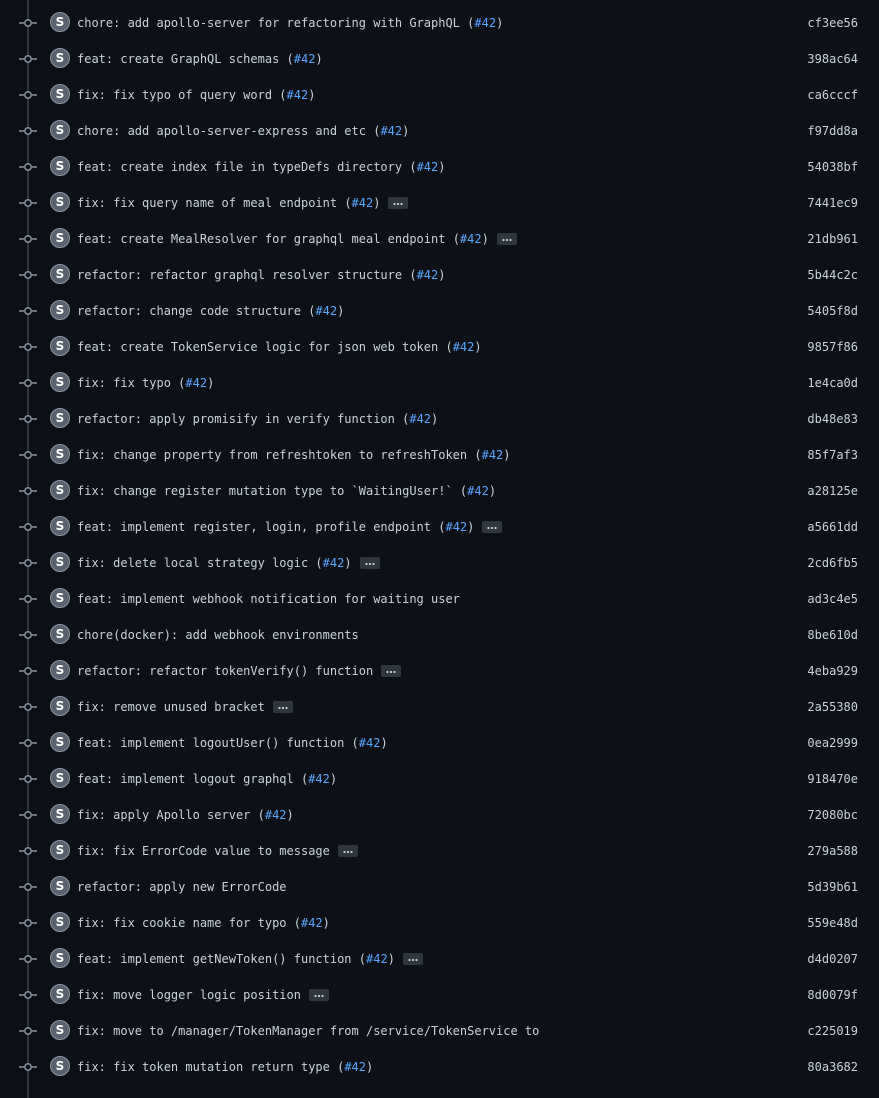 This screenshot has width=879, height=1098. I want to click on commit-sha-link: db48e83, so click(832, 419).